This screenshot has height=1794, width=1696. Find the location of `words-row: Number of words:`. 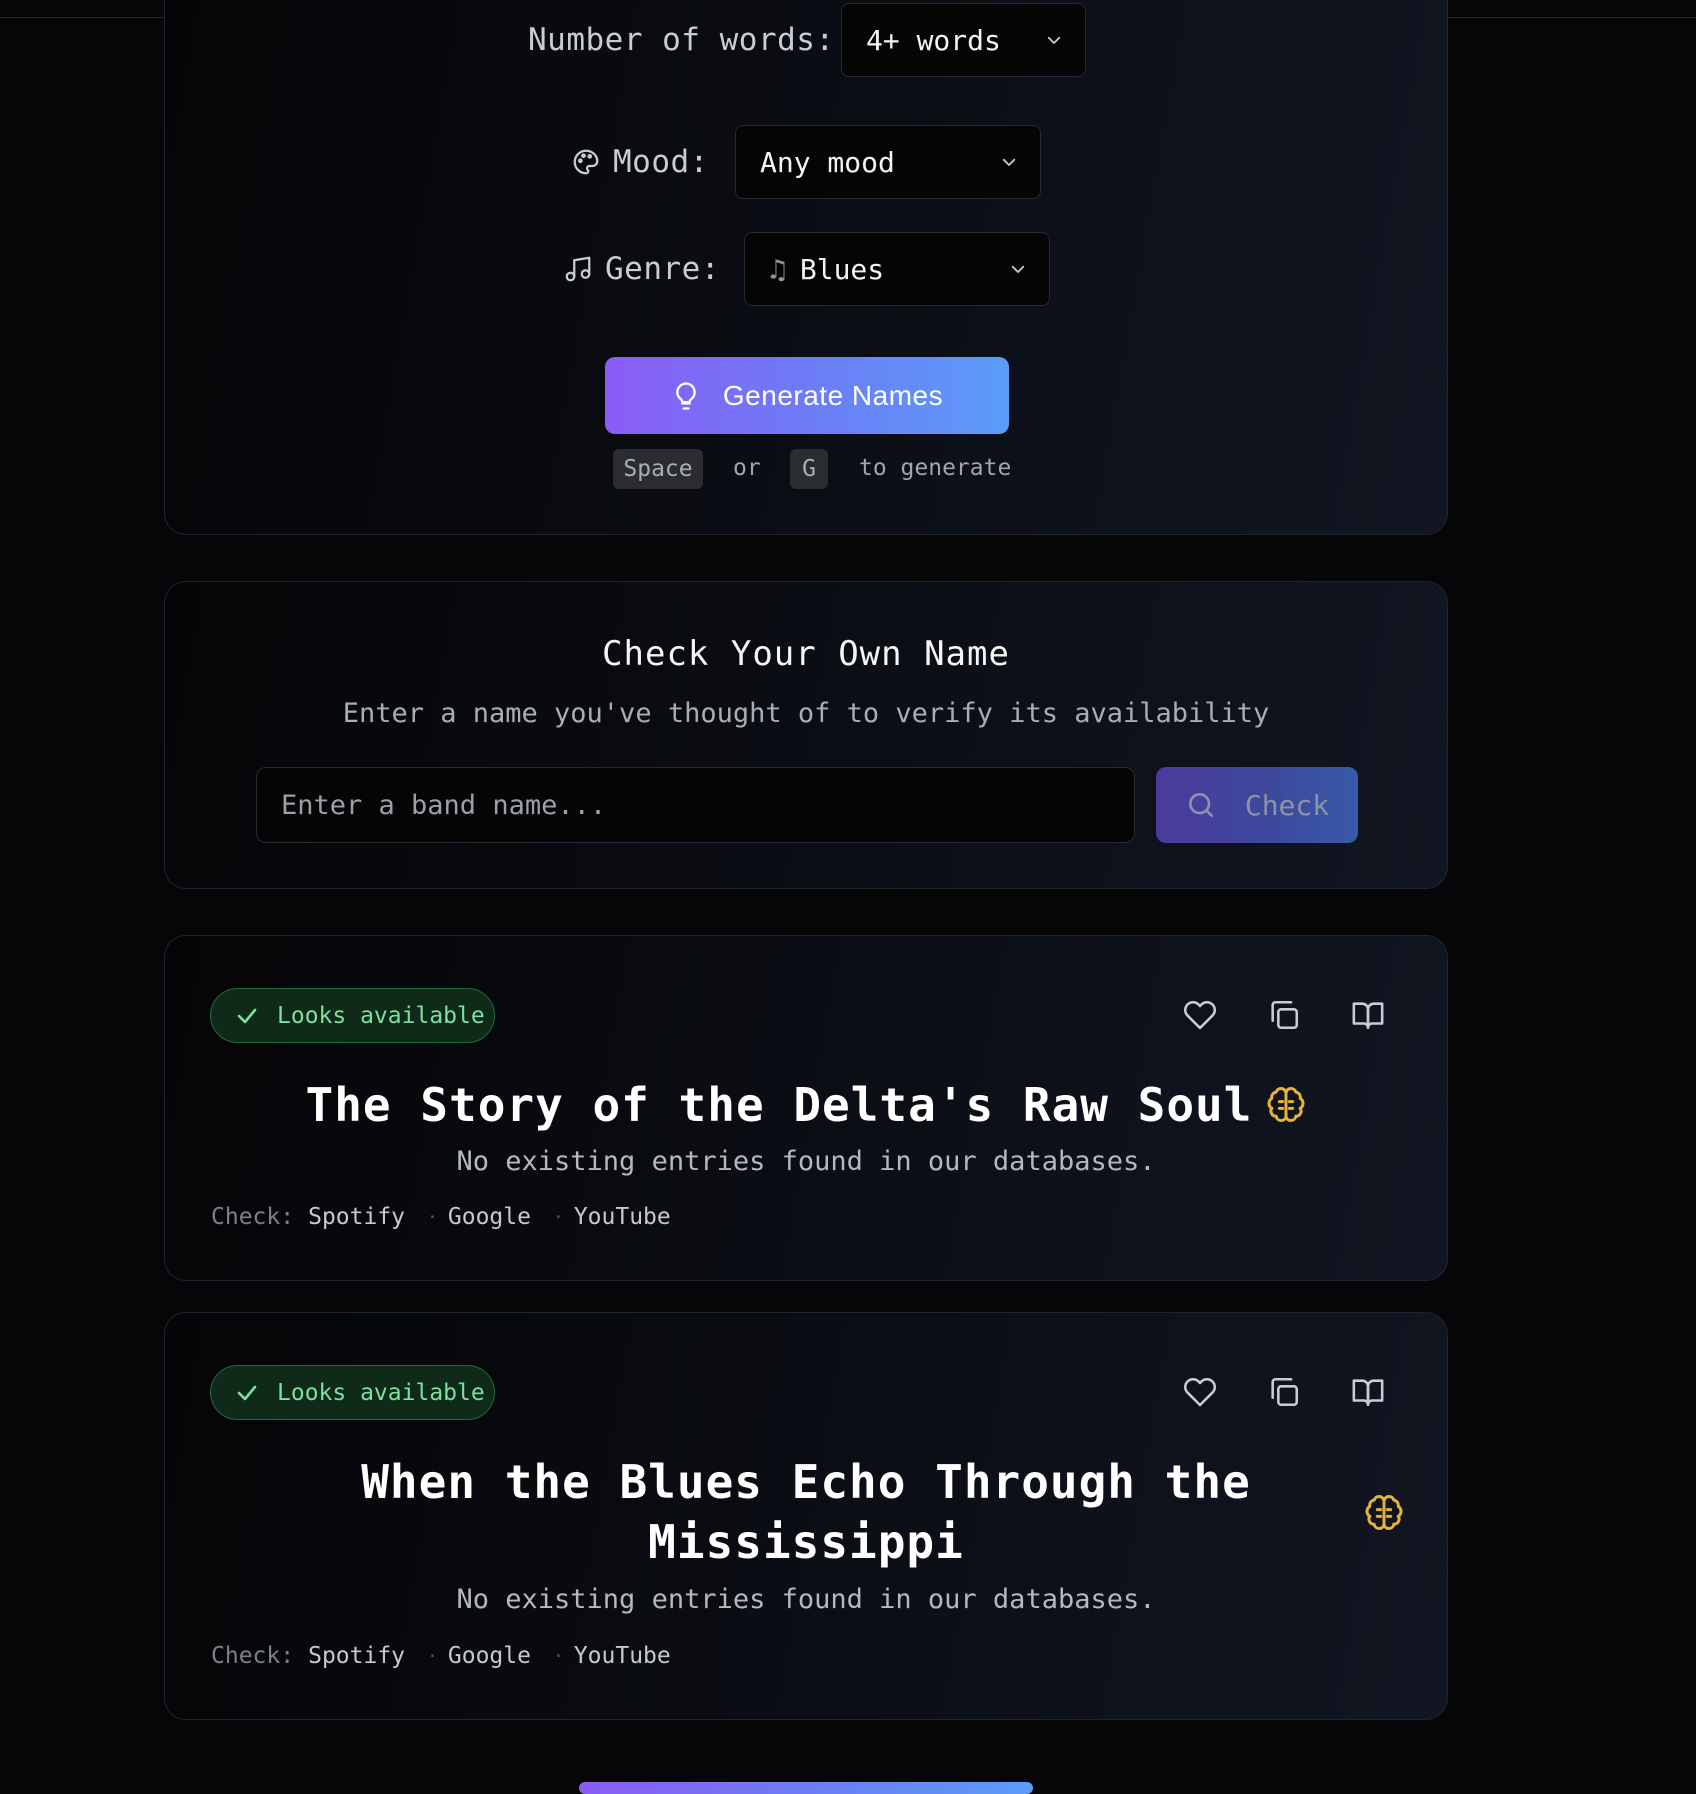

words-row: Number of words: is located at coordinates (681, 40).